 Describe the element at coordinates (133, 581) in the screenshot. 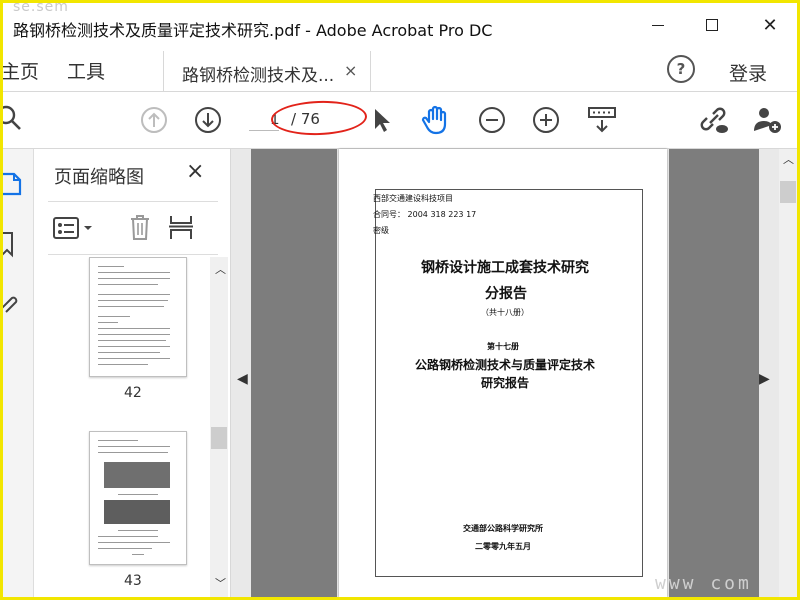

I see `thumbnail-page-number: 43` at that location.